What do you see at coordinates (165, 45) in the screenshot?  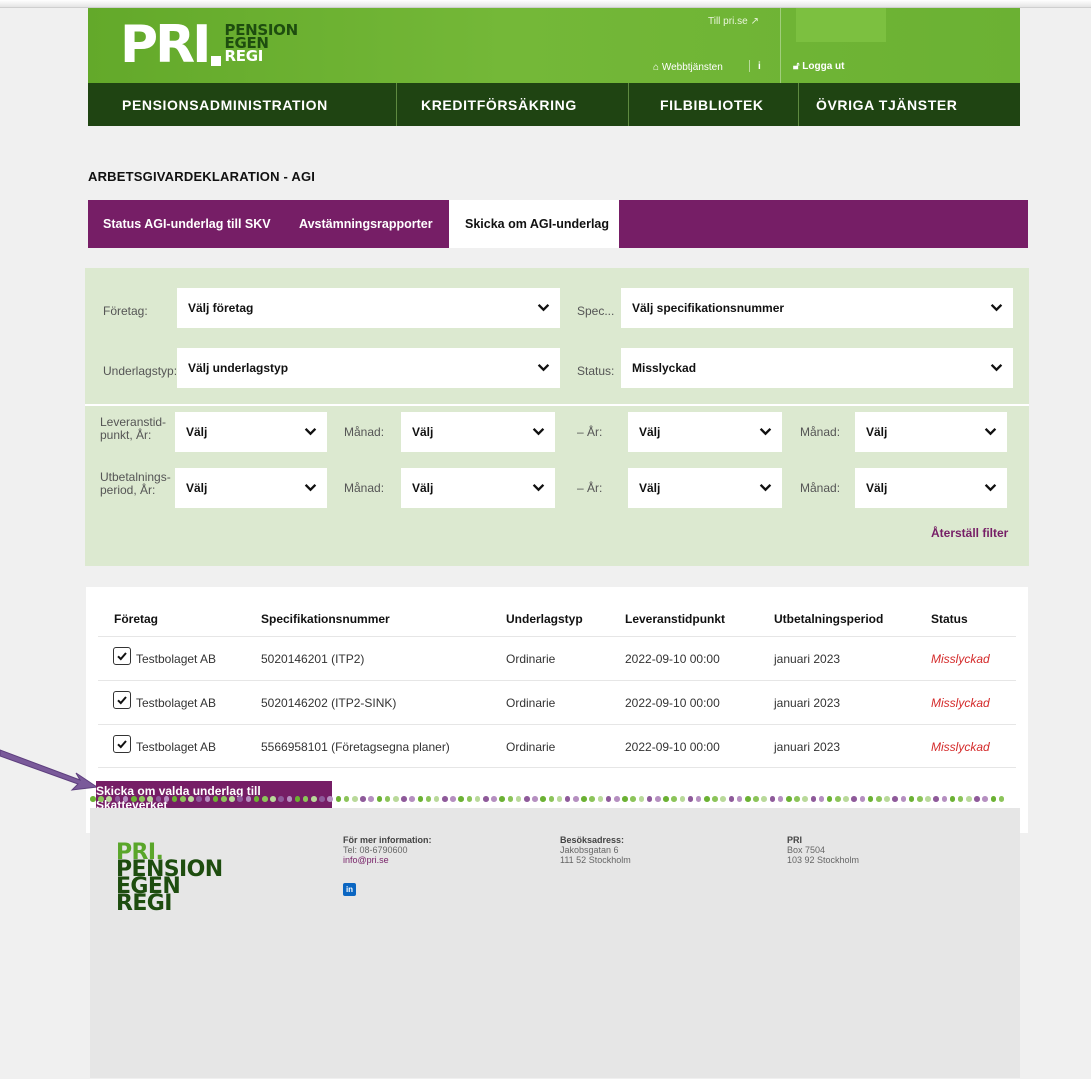 I see `logo-pri-text: PRI` at bounding box center [165, 45].